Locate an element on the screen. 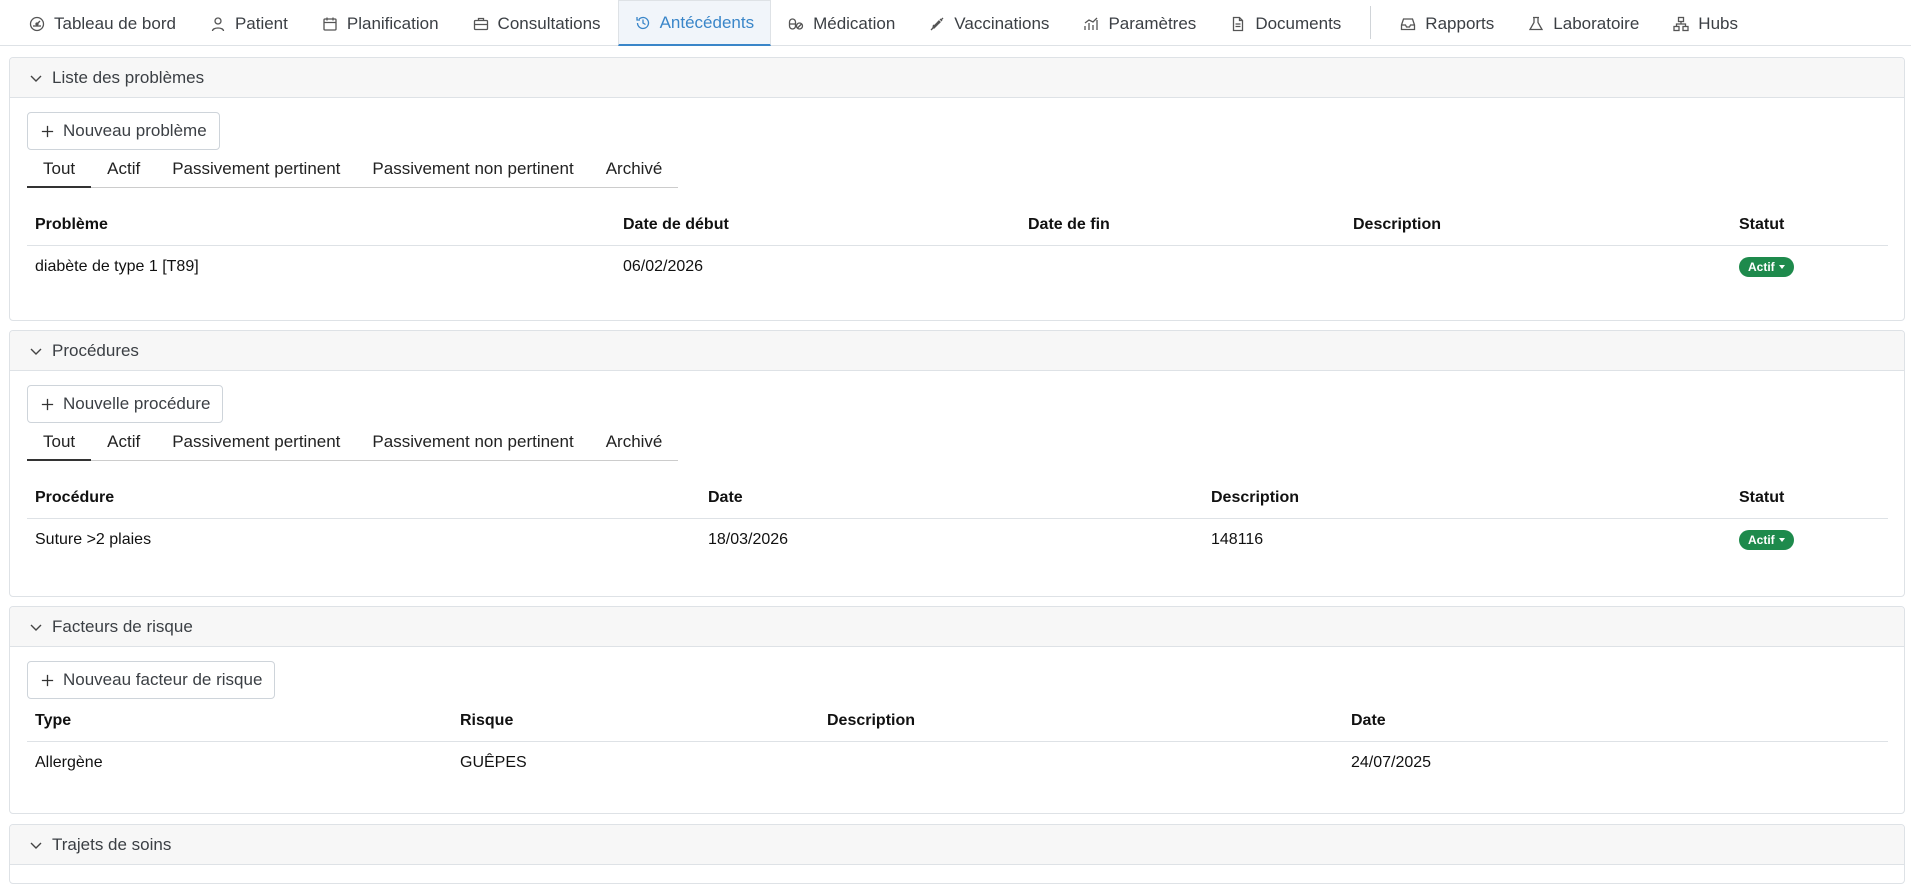  tab-documents: Documents is located at coordinates (1285, 23).